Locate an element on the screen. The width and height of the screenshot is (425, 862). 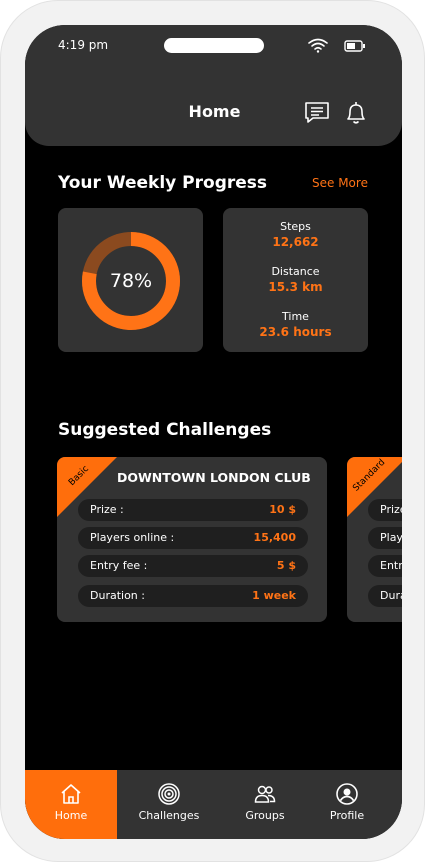
challenge-row: Entry fee : is located at coordinates (385, 566).